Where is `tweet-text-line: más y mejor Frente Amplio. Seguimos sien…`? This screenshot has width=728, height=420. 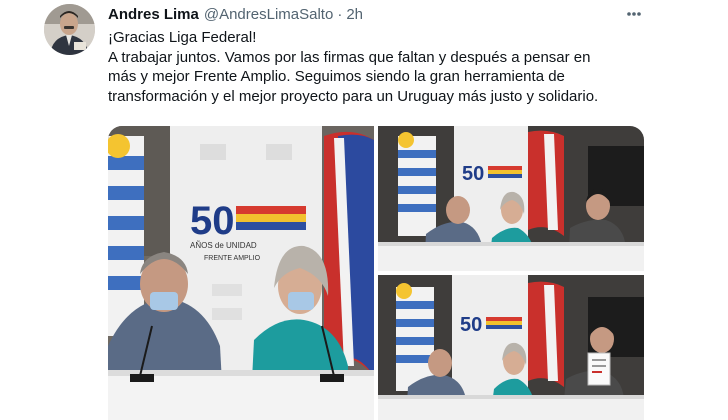 tweet-text-line: más y mejor Frente Amplio. Seguimos sien… is located at coordinates (336, 77).